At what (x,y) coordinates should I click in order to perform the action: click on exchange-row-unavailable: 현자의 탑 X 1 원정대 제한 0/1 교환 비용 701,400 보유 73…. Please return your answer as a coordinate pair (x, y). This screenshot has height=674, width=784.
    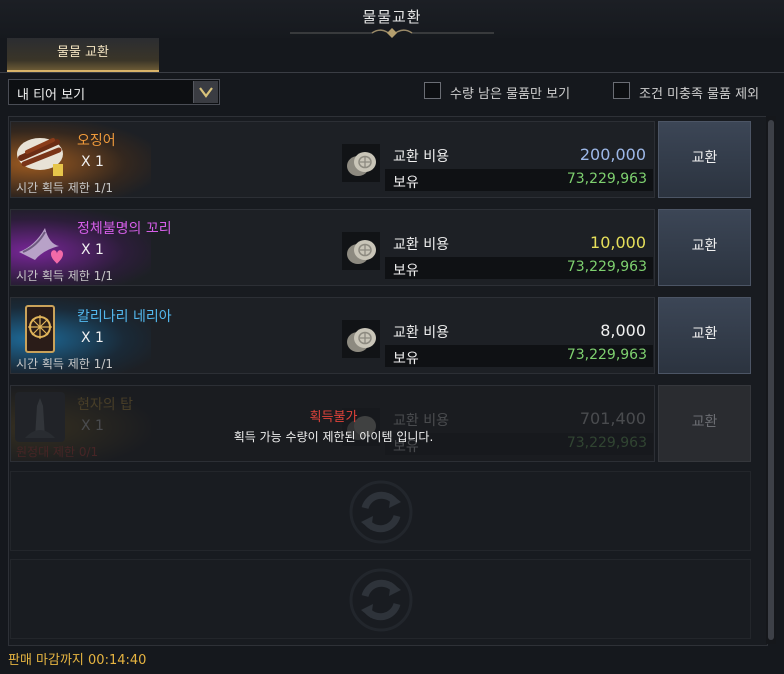
    Looking at the image, I should click on (332, 423).